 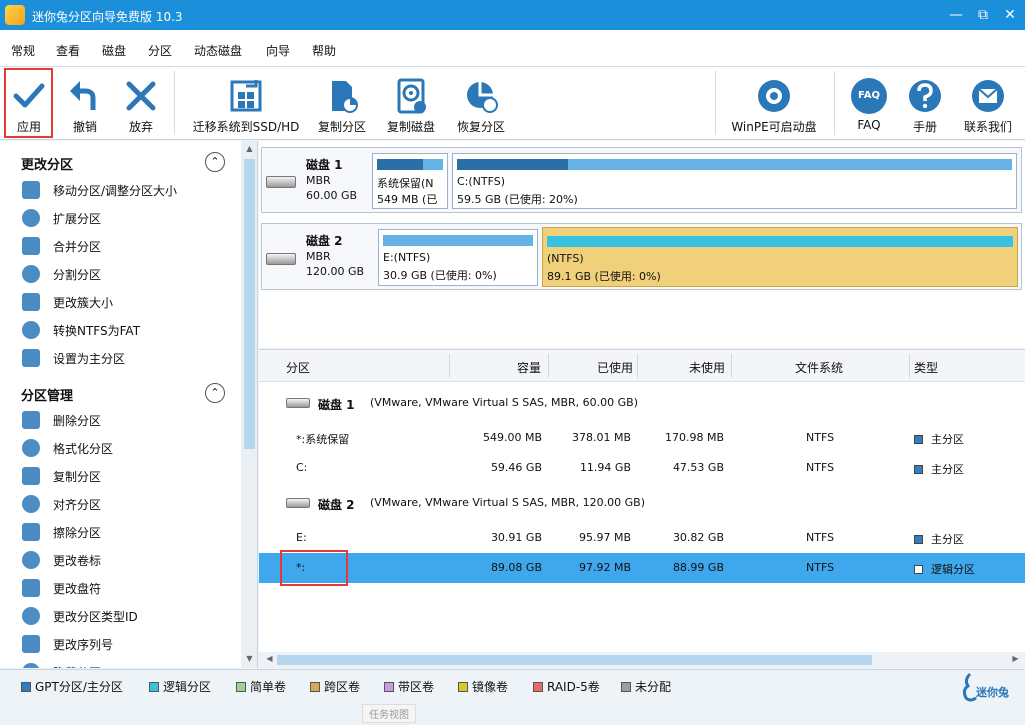 I want to click on type-cell: 主分区, so click(x=939, y=469).